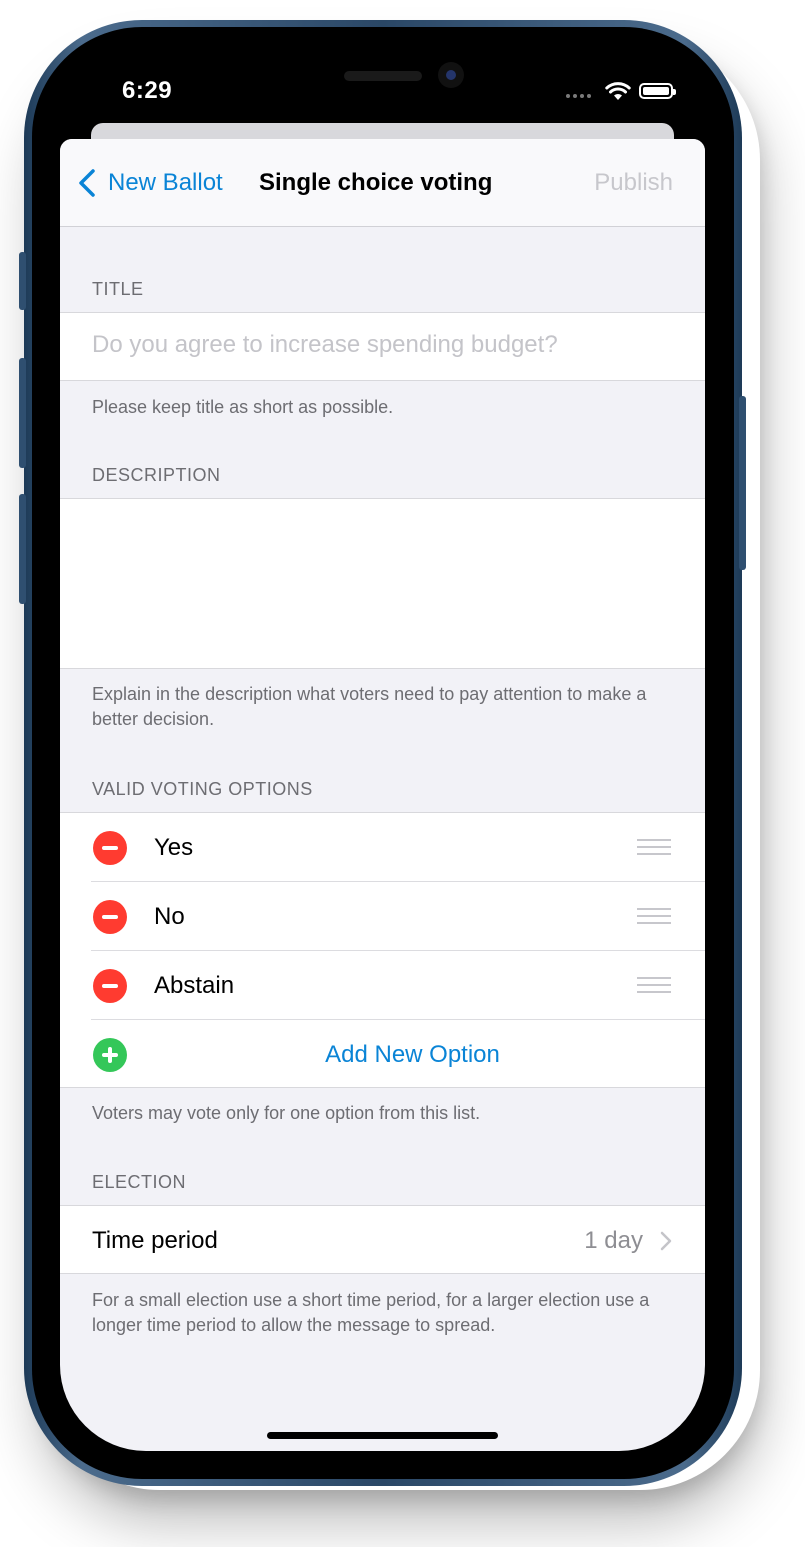  I want to click on option-label: No, so click(169, 916).